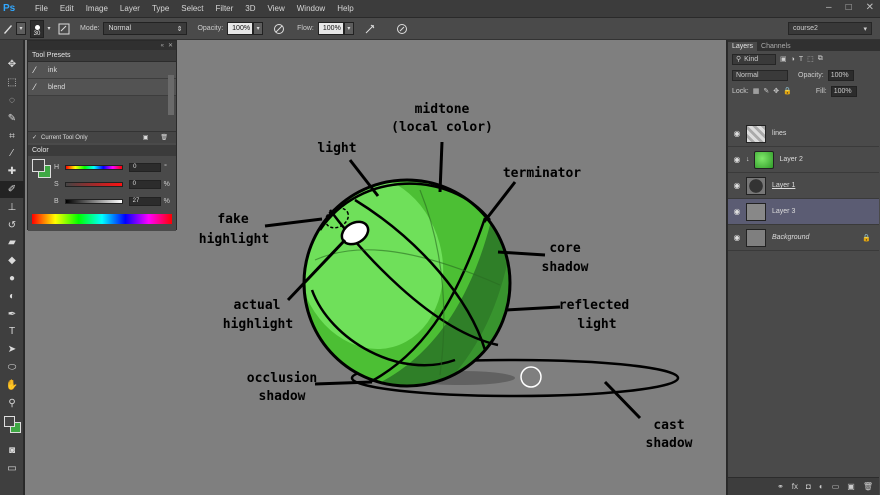  I want to click on layer-row: ◉ Layer 3, so click(803, 212).